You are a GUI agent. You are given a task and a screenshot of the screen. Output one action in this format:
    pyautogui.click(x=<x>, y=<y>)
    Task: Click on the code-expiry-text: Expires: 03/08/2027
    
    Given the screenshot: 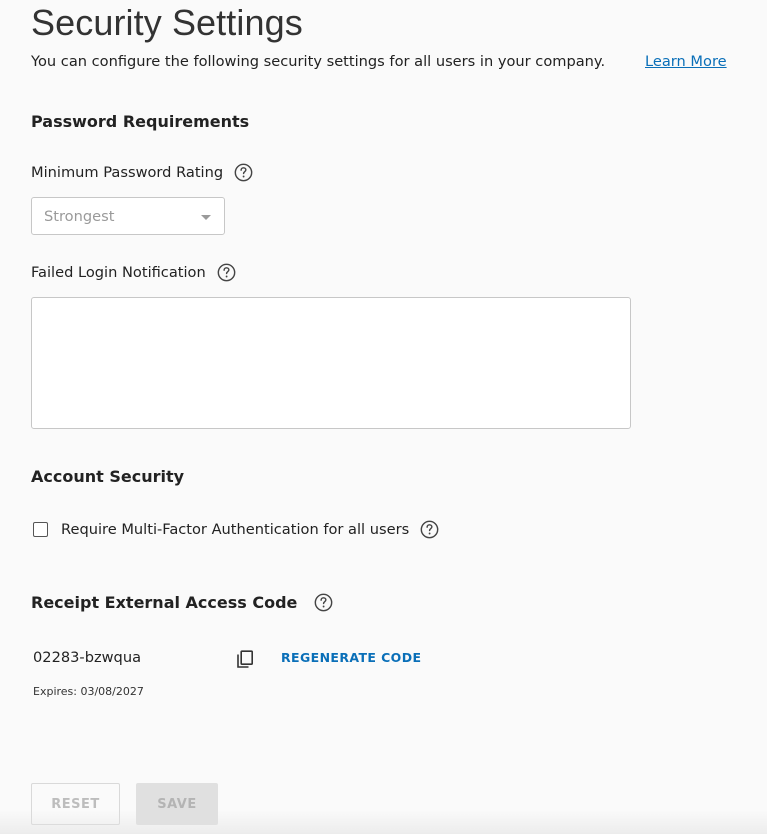 What is the action you would take?
    pyautogui.click(x=88, y=691)
    